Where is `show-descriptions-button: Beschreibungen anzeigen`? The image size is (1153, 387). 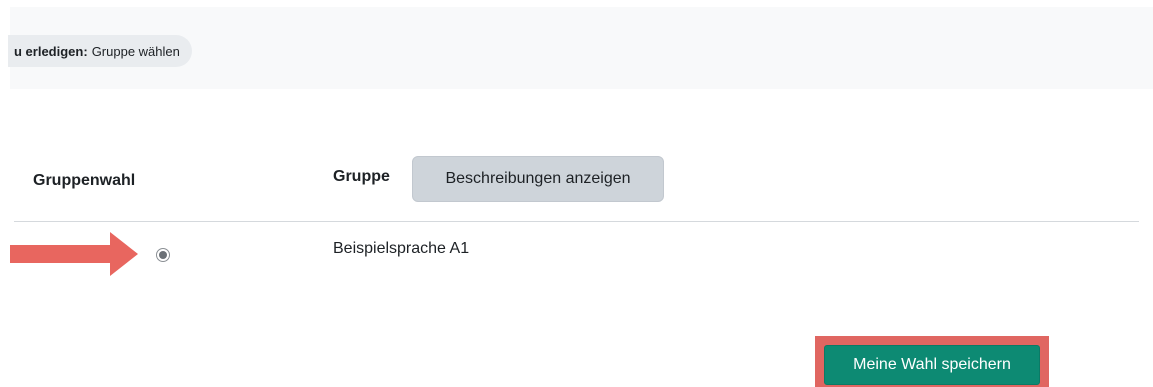
show-descriptions-button: Beschreibungen anzeigen is located at coordinates (538, 179).